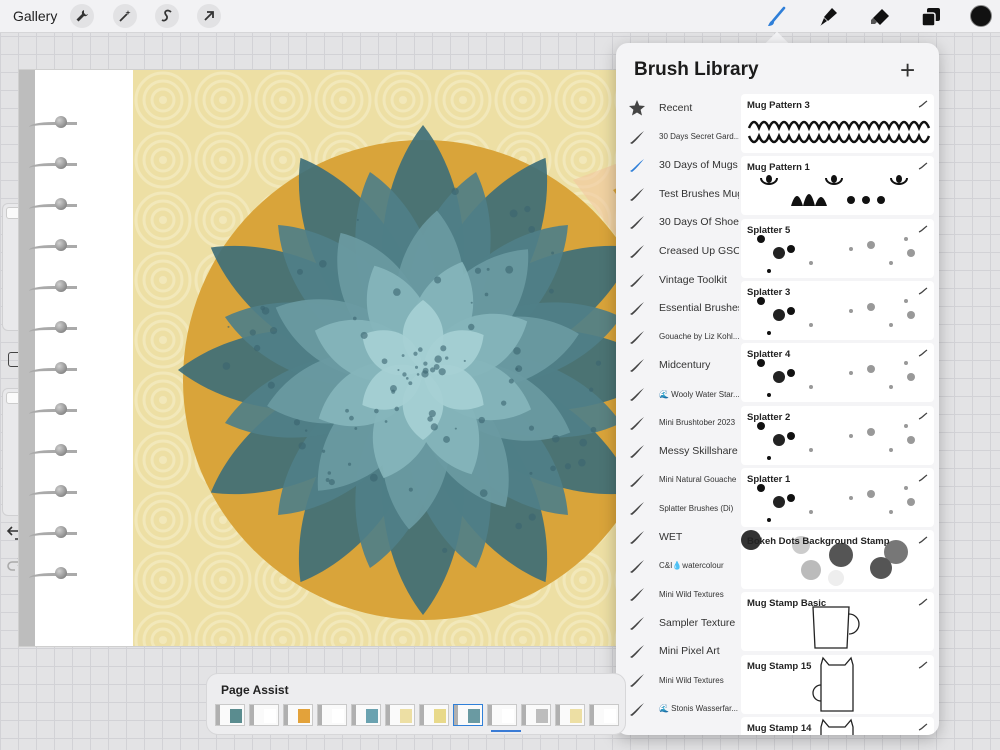 This screenshot has width=1000, height=750. Describe the element at coordinates (699, 651) in the screenshot. I see `brush-set-label: Mini Pixel Art` at that location.